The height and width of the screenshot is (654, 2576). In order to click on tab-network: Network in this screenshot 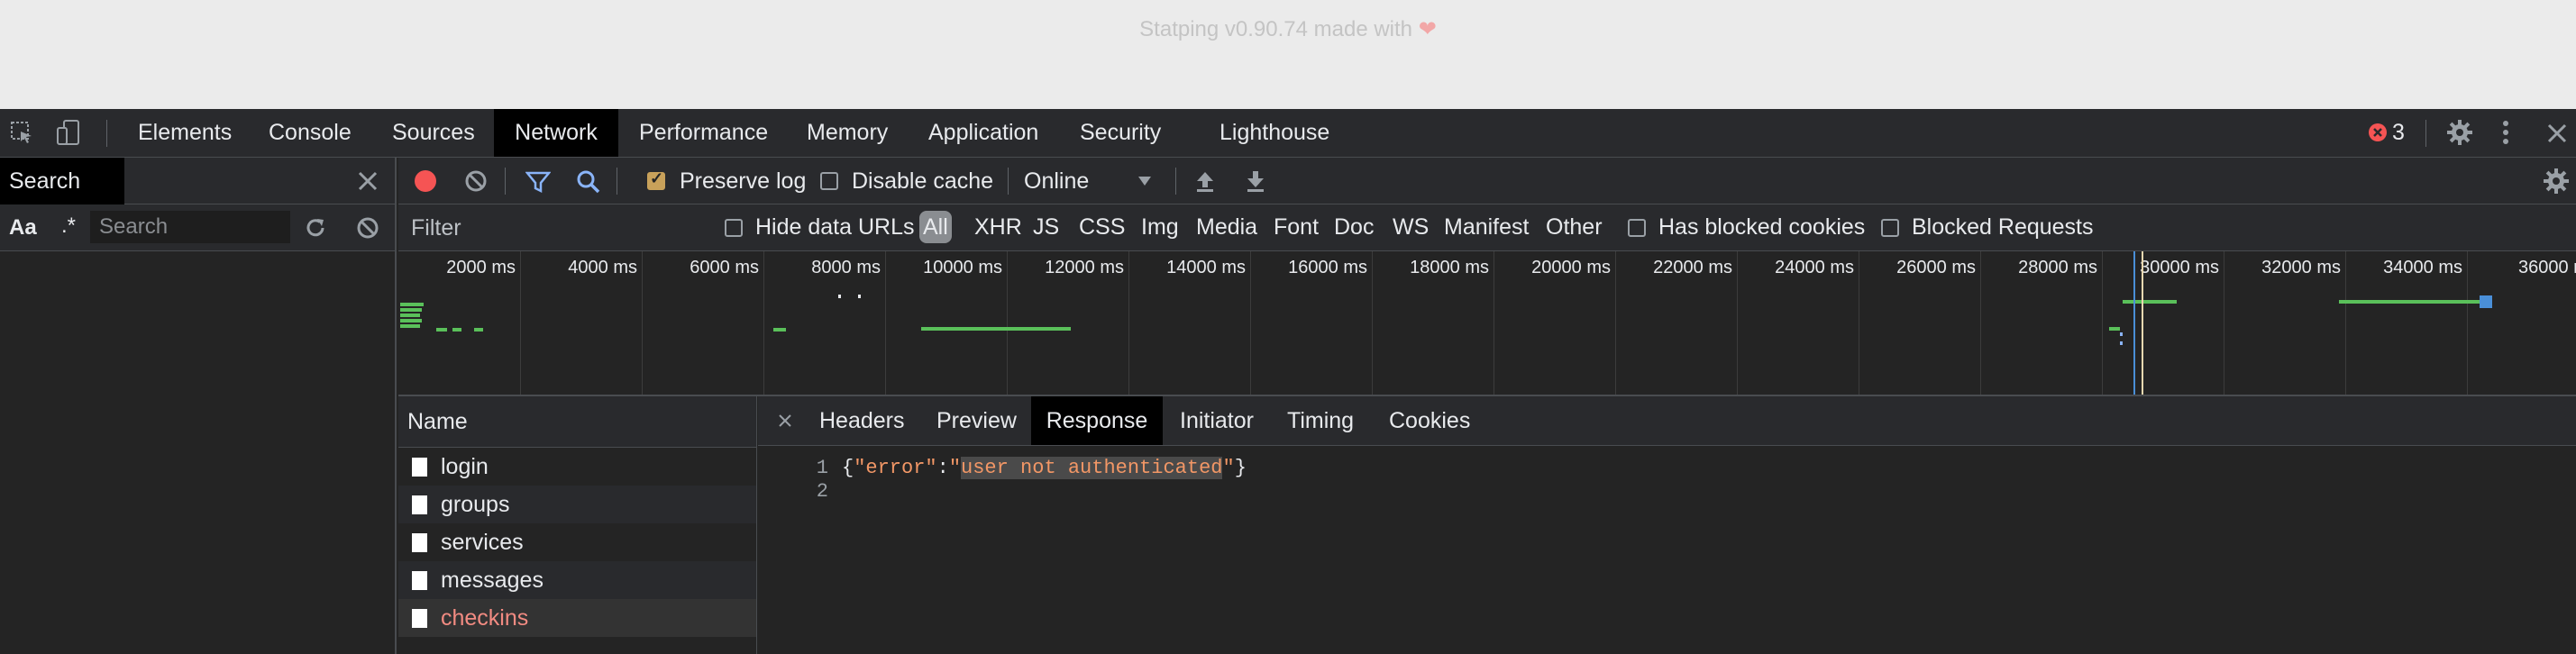, I will do `click(556, 133)`.